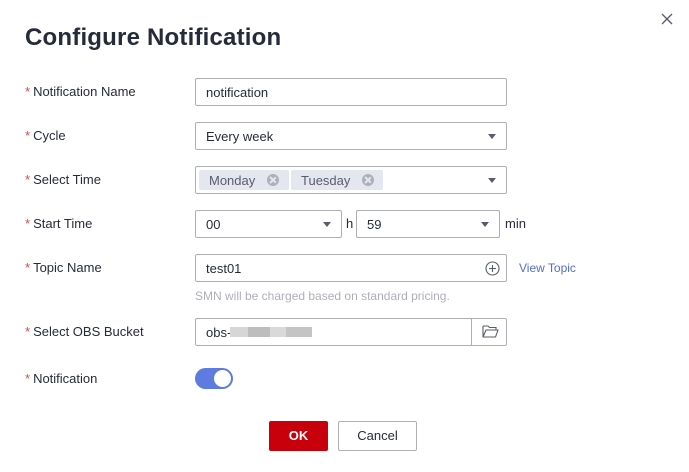 The width and height of the screenshot is (689, 472). Describe the element at coordinates (49, 135) in the screenshot. I see `cycle-label-text: Cycle` at that location.